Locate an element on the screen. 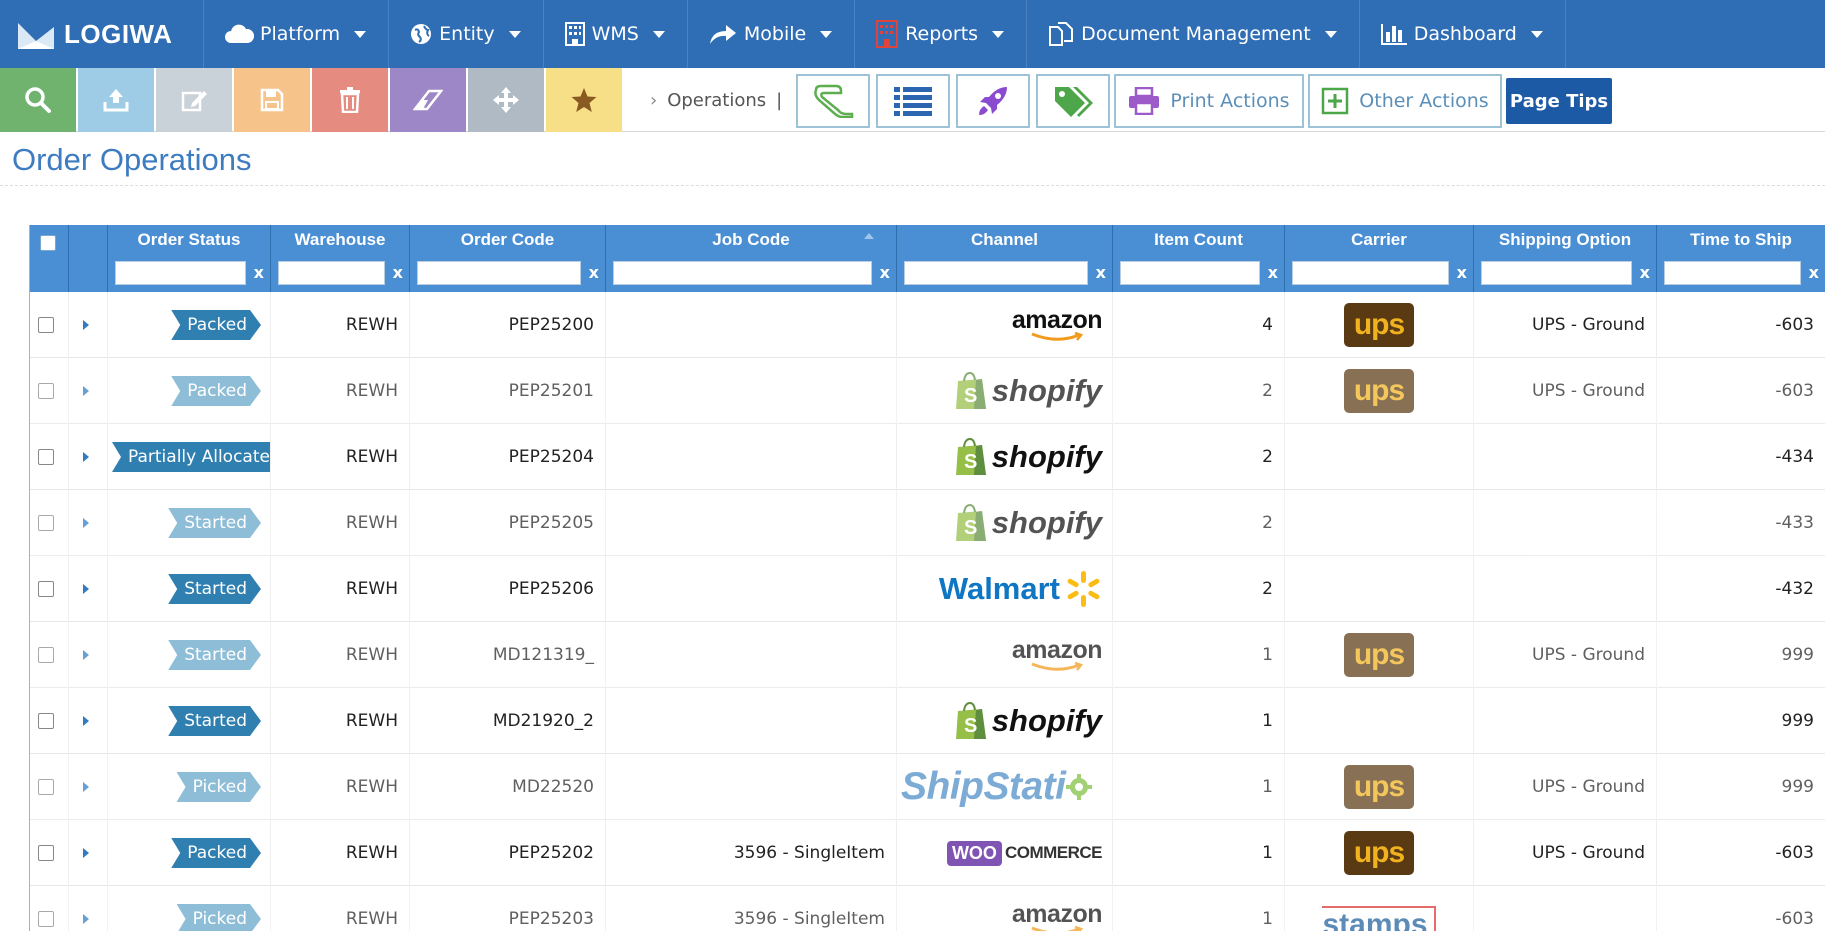  item-count-value: 1 is located at coordinates (1267, 655).